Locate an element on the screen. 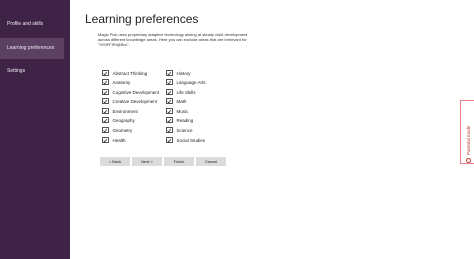 The height and width of the screenshot is (259, 474). pref-environment: Environment is located at coordinates (120, 111).